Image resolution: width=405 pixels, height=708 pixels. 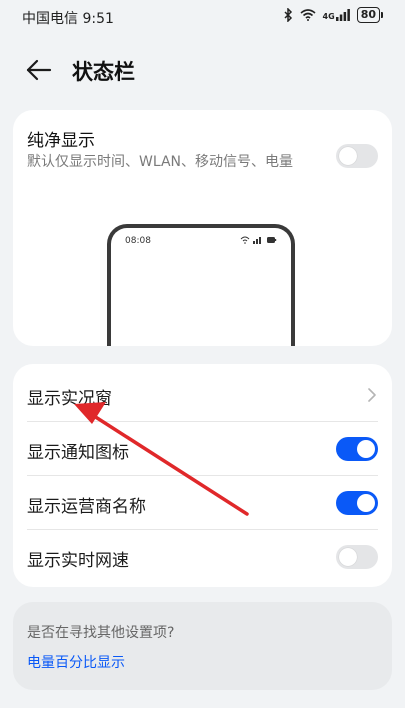 What do you see at coordinates (160, 162) in the screenshot?
I see `pure-display-description: 默认仅显示时间、WLAN、移动信号、电量` at bounding box center [160, 162].